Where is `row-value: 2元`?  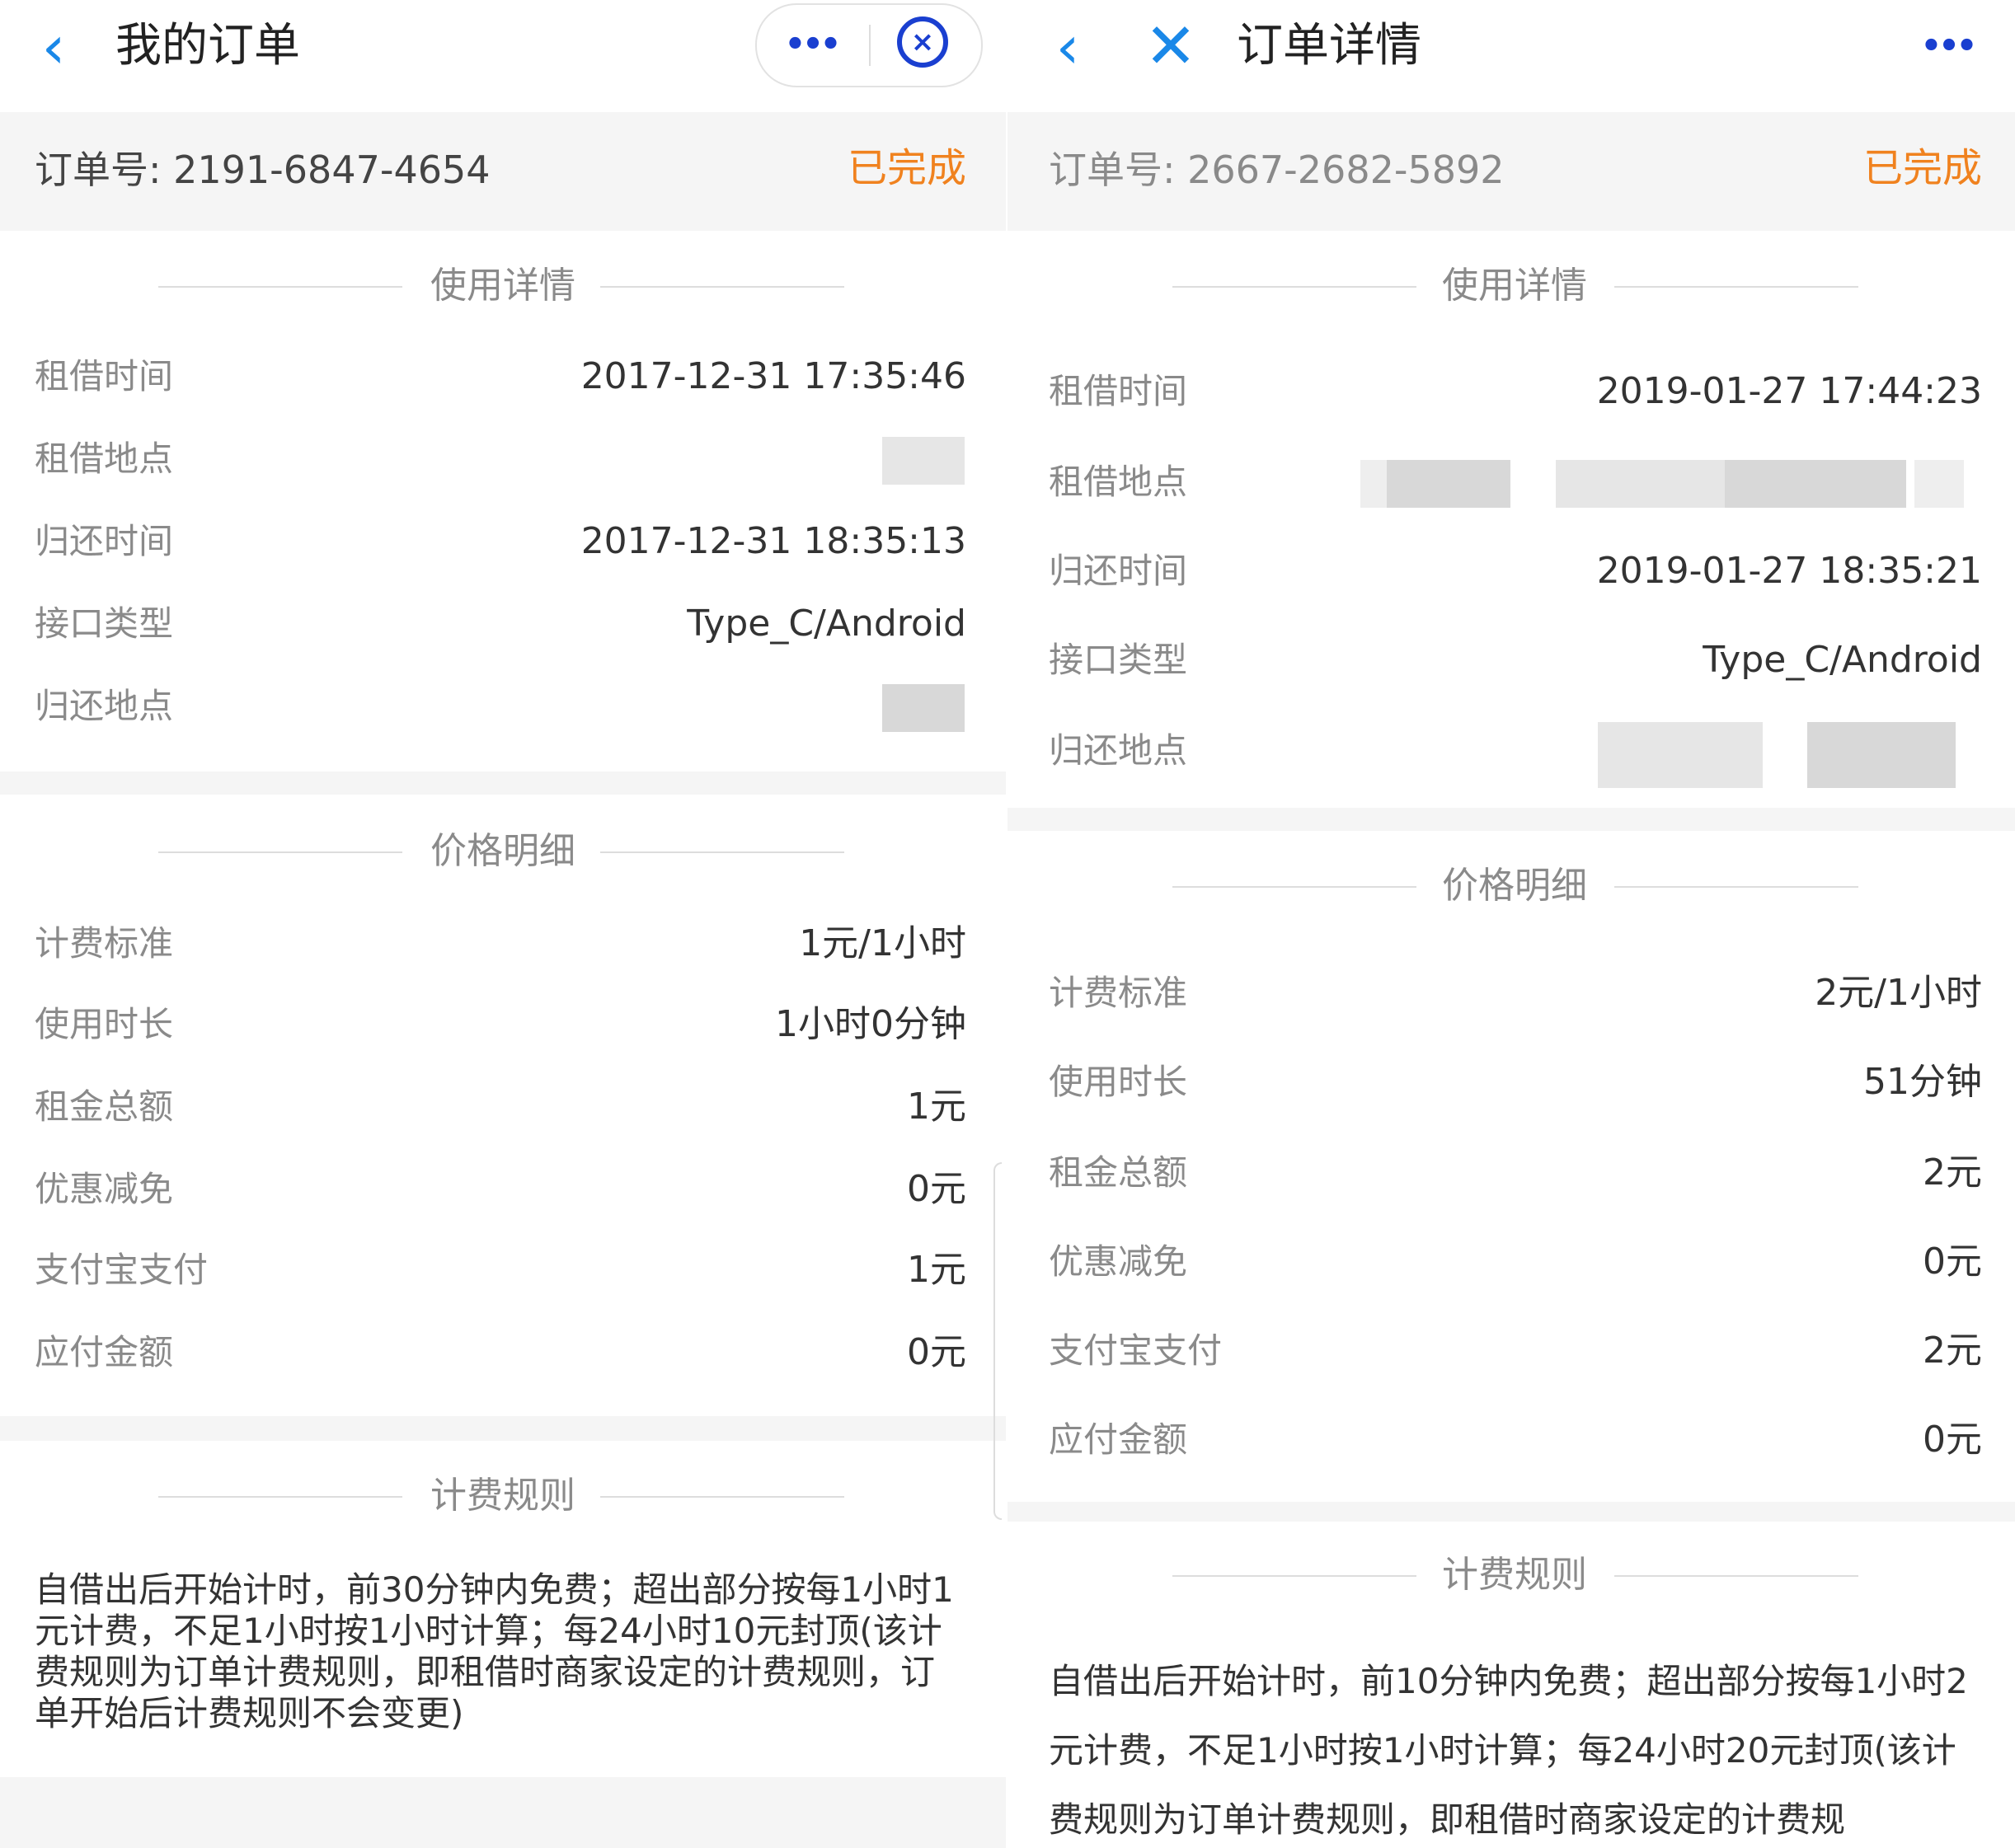
row-value: 2元 is located at coordinates (1952, 1172).